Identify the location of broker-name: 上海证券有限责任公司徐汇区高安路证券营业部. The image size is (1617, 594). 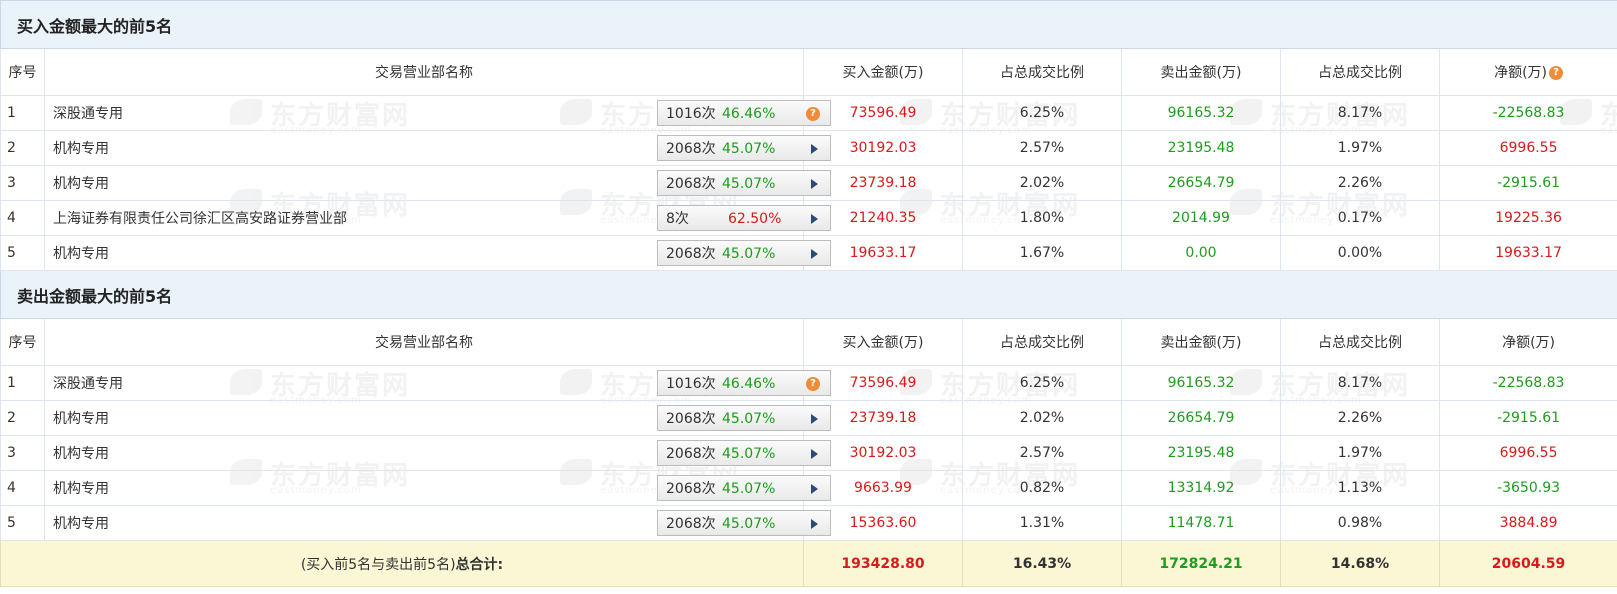
(200, 219).